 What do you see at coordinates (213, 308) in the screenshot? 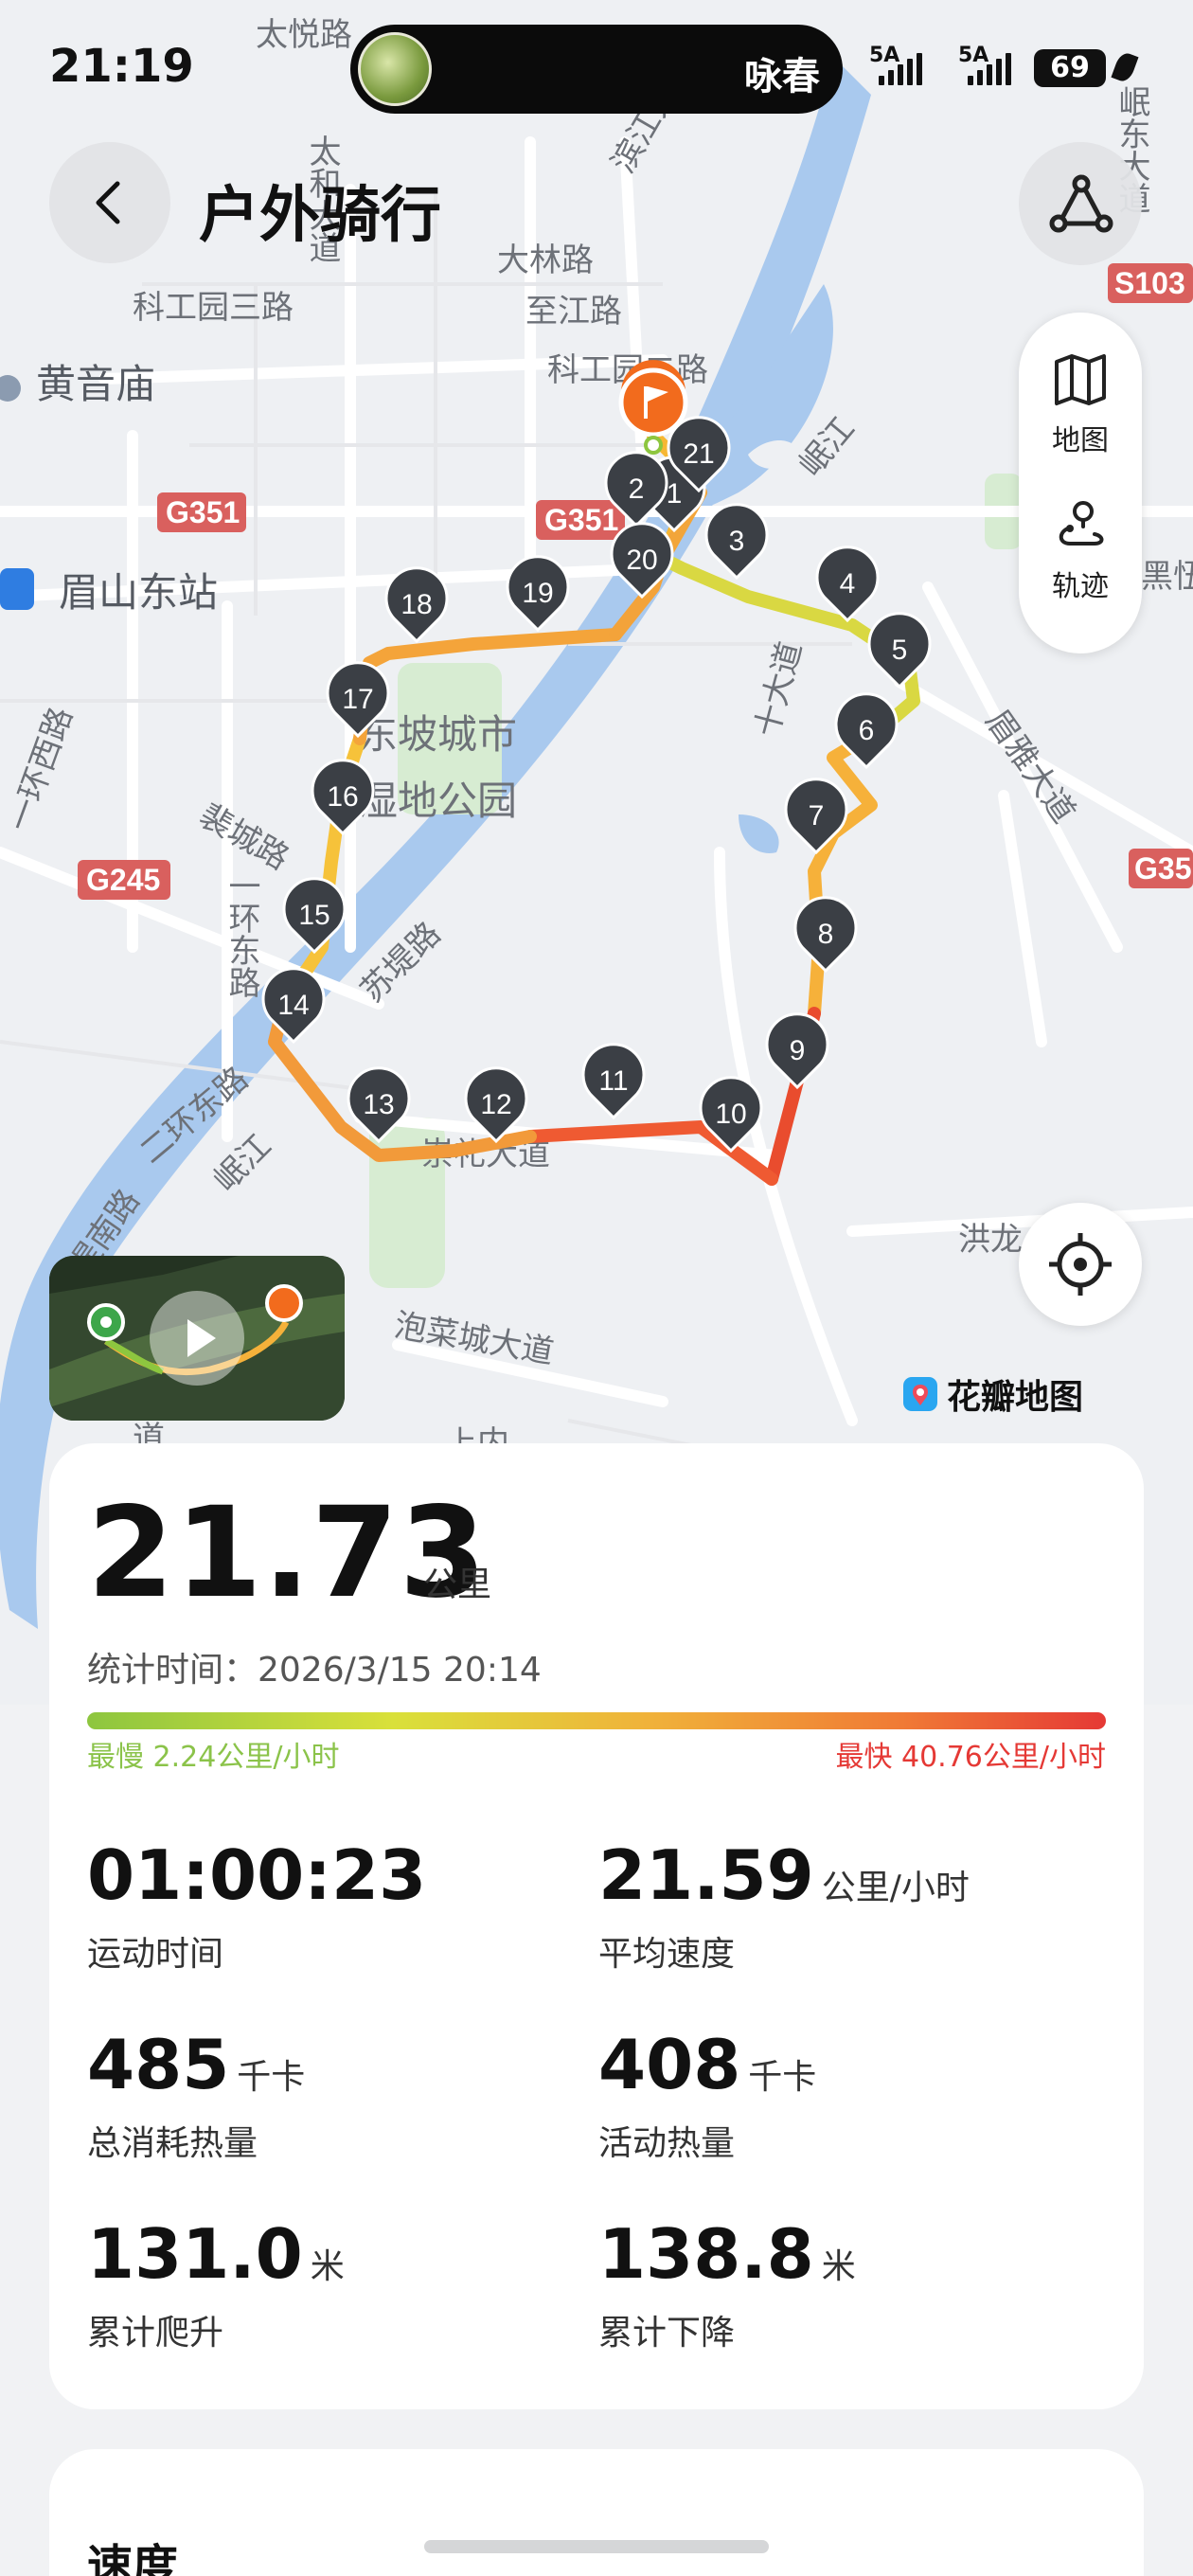
I see `map-label-kegong3: 科工园三路` at bounding box center [213, 308].